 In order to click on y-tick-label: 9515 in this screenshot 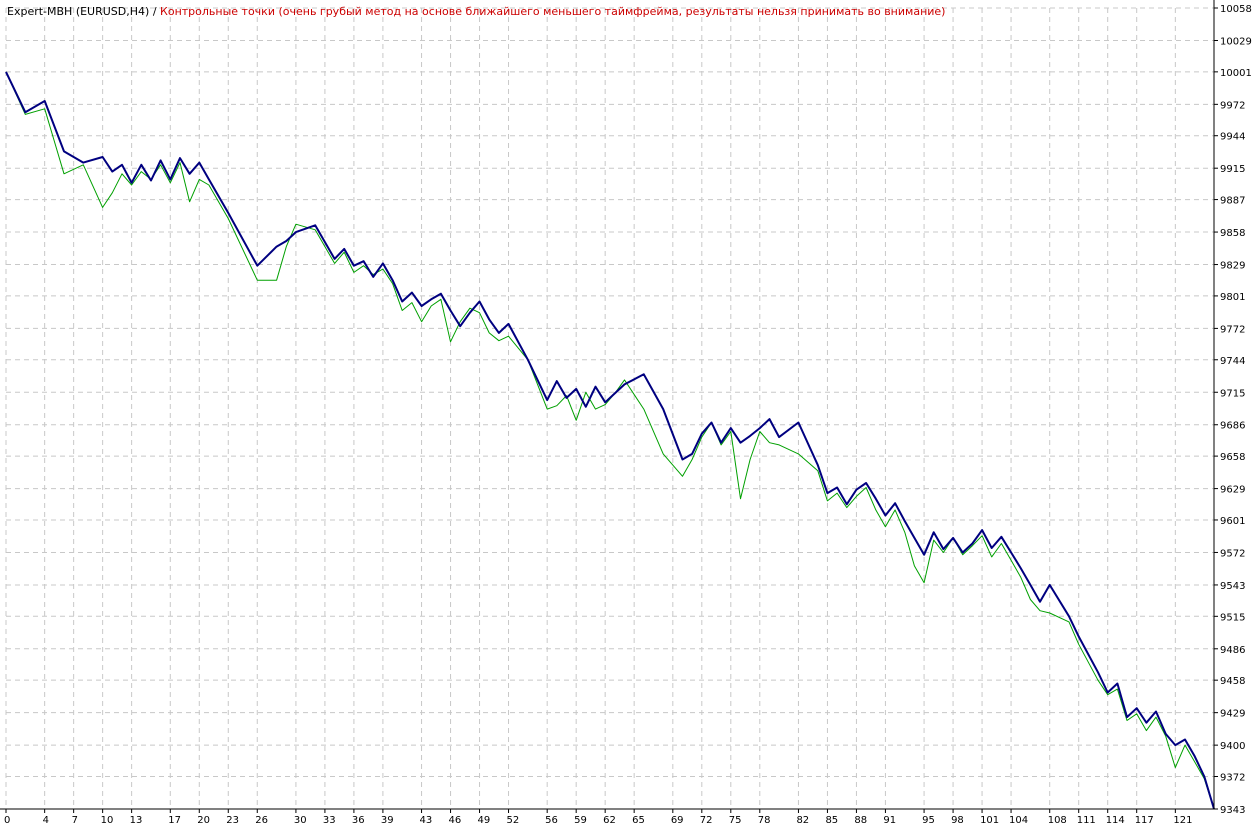, I will do `click(1232, 617)`.